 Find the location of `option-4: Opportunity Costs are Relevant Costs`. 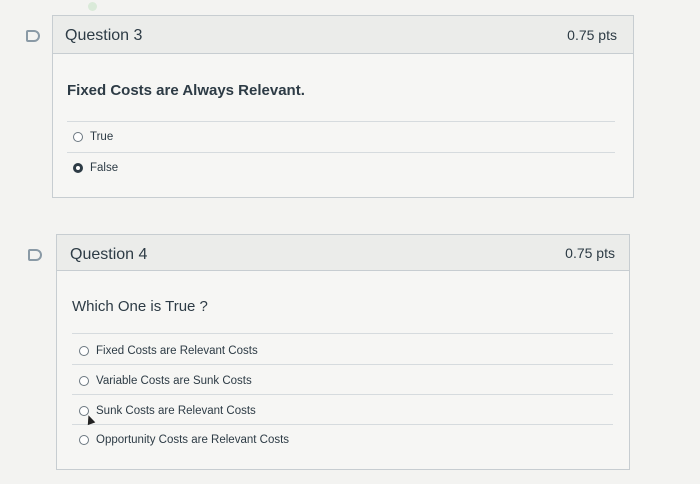

option-4: Opportunity Costs are Relevant Costs is located at coordinates (184, 440).